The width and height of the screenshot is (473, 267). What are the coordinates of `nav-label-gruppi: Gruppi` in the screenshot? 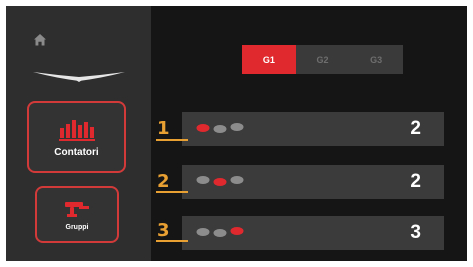 It's located at (77, 227).